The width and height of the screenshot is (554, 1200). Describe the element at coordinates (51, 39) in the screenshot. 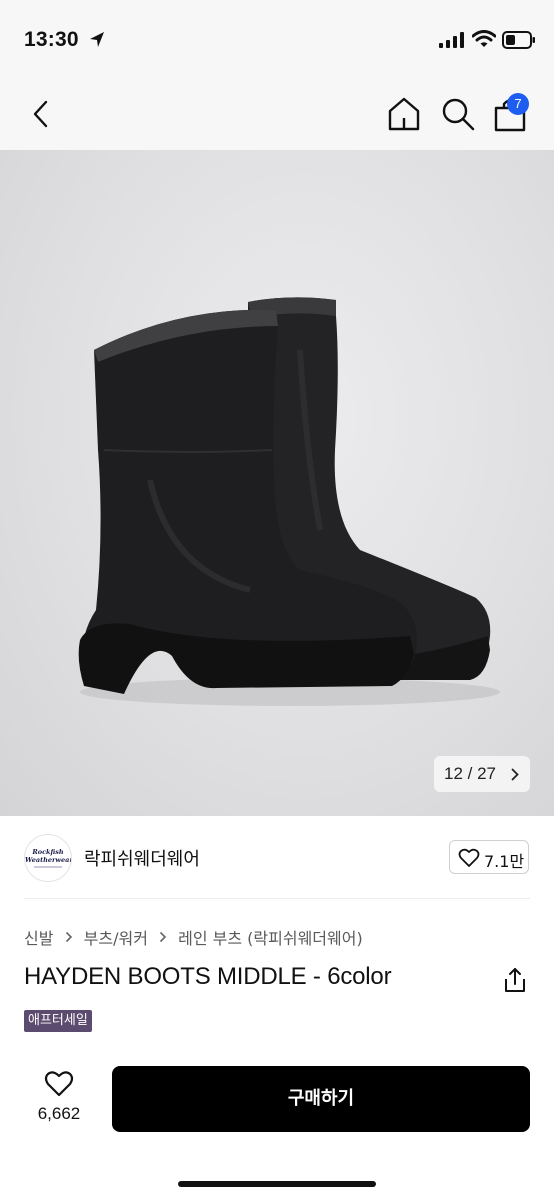

I see `status-time: 13:30` at that location.